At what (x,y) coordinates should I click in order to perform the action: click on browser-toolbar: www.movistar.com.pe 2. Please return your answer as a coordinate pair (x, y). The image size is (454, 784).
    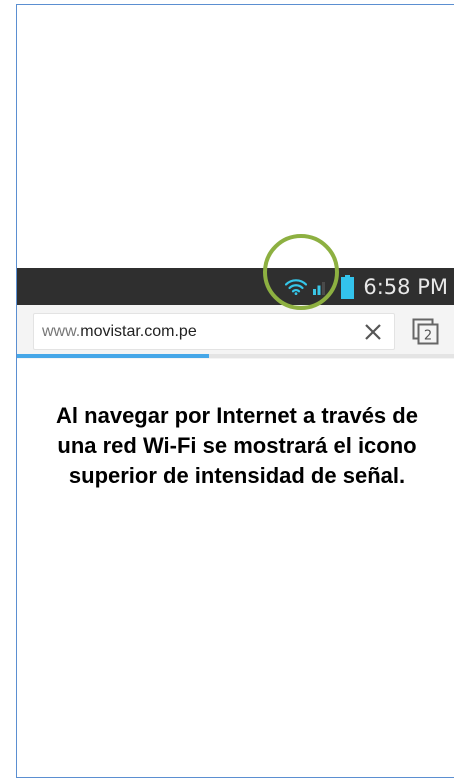
    Looking at the image, I should click on (235, 332).